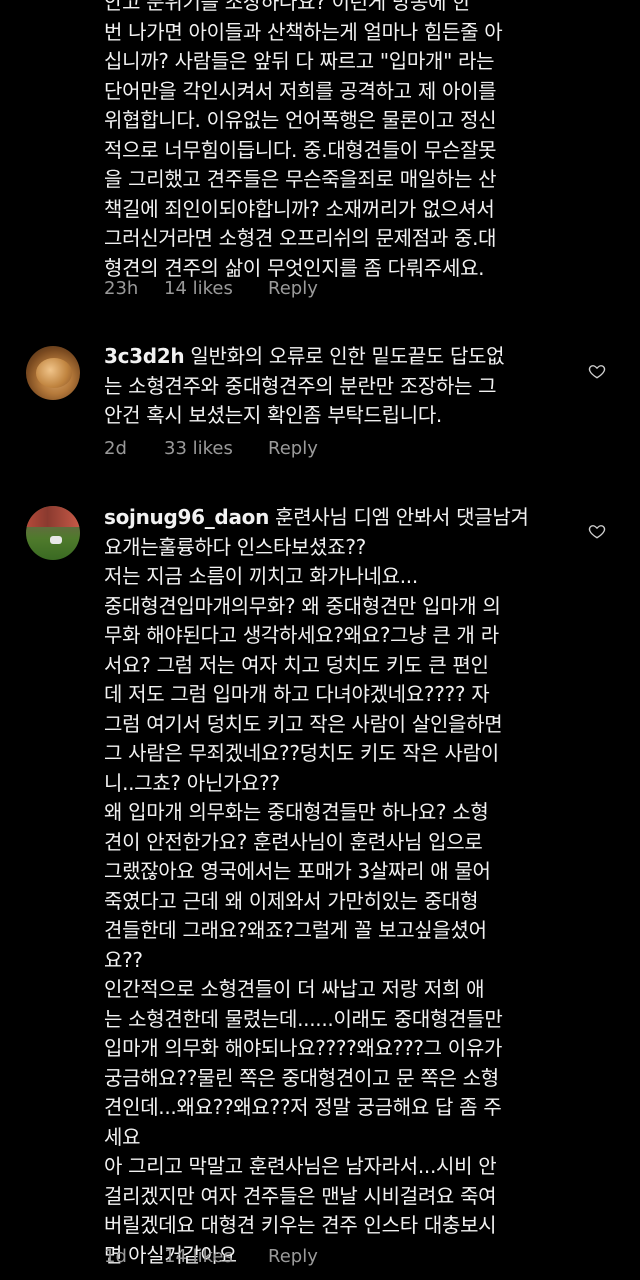 This screenshot has height=1280, width=640. What do you see at coordinates (300, 1166) in the screenshot?
I see `comment-line: 아 그리고 막말고 훈련사님은 남자라서...시비 안` at bounding box center [300, 1166].